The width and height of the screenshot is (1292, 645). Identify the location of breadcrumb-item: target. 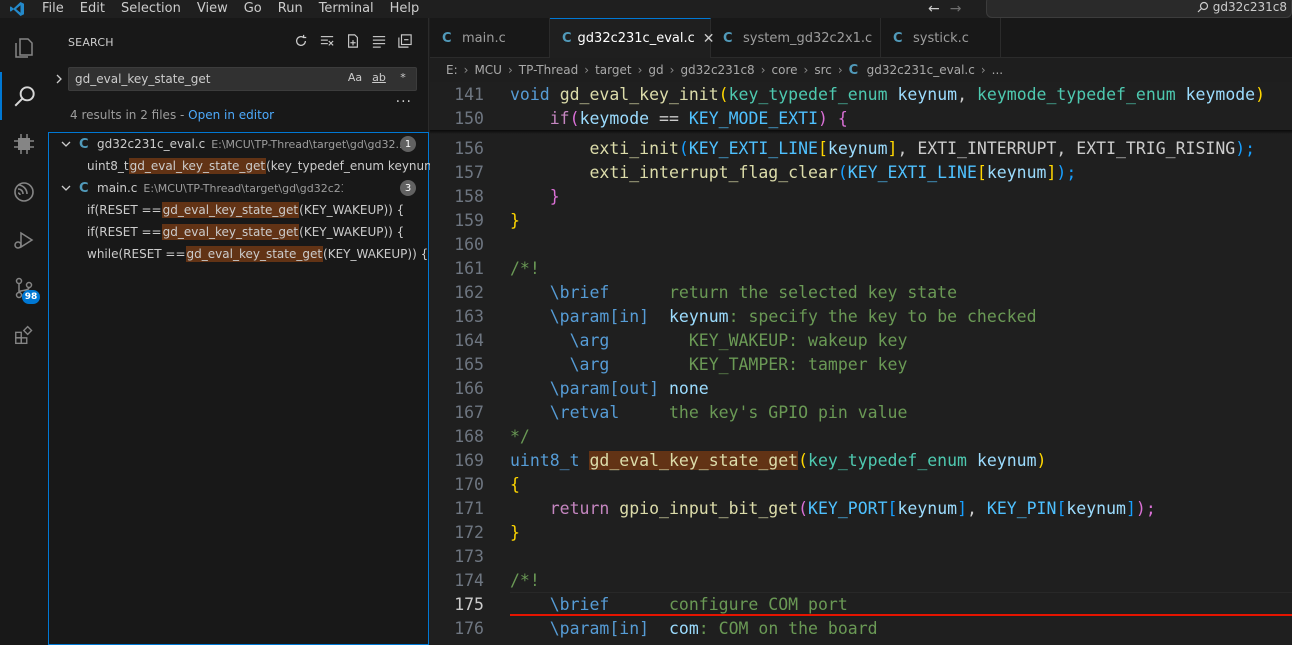
(613, 70).